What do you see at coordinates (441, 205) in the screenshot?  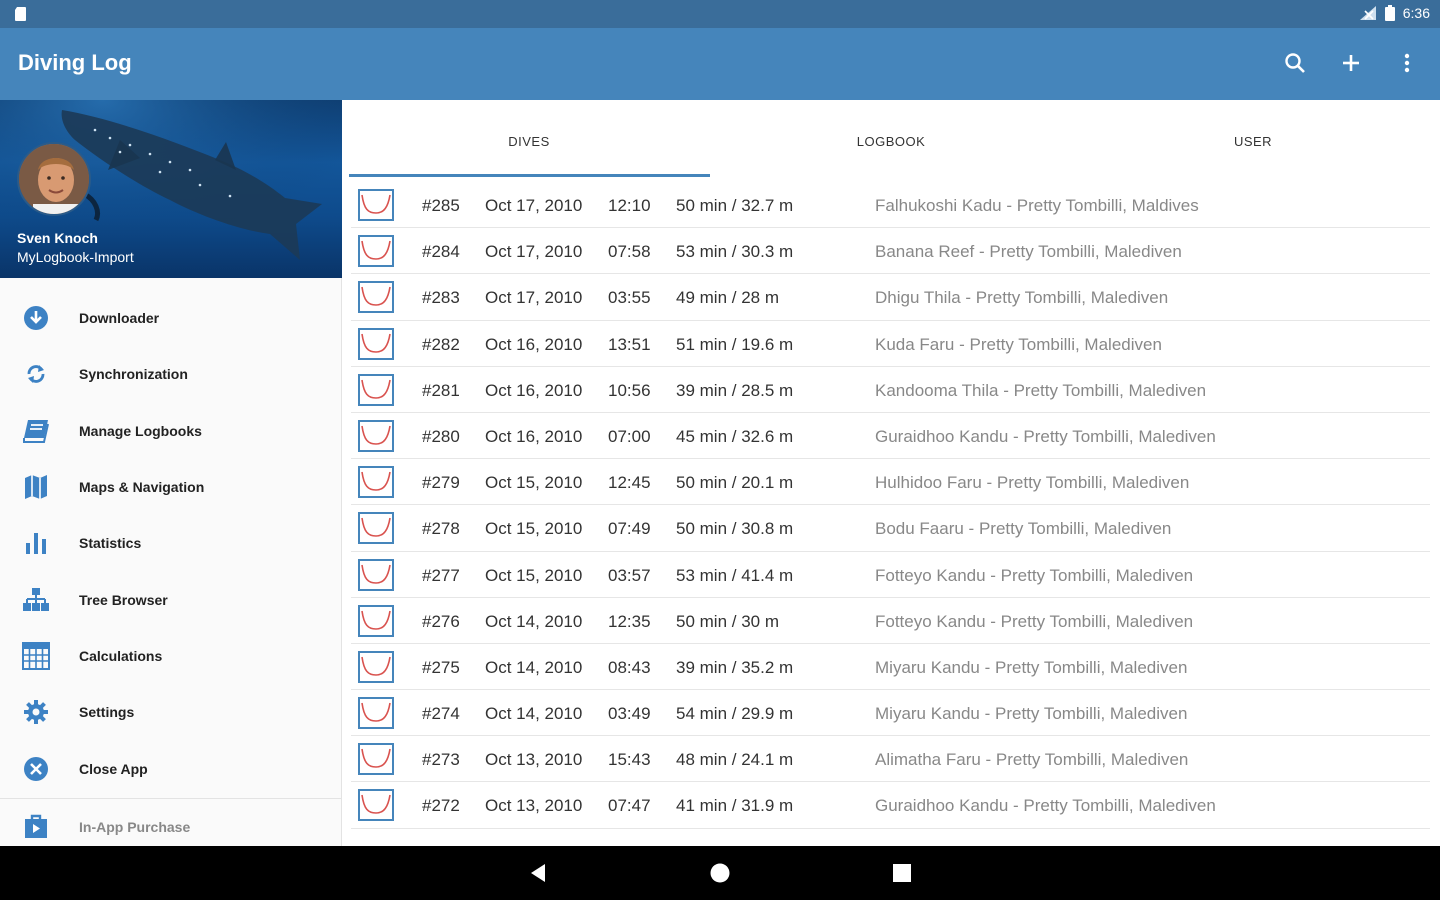 I see `dive-number: #285` at bounding box center [441, 205].